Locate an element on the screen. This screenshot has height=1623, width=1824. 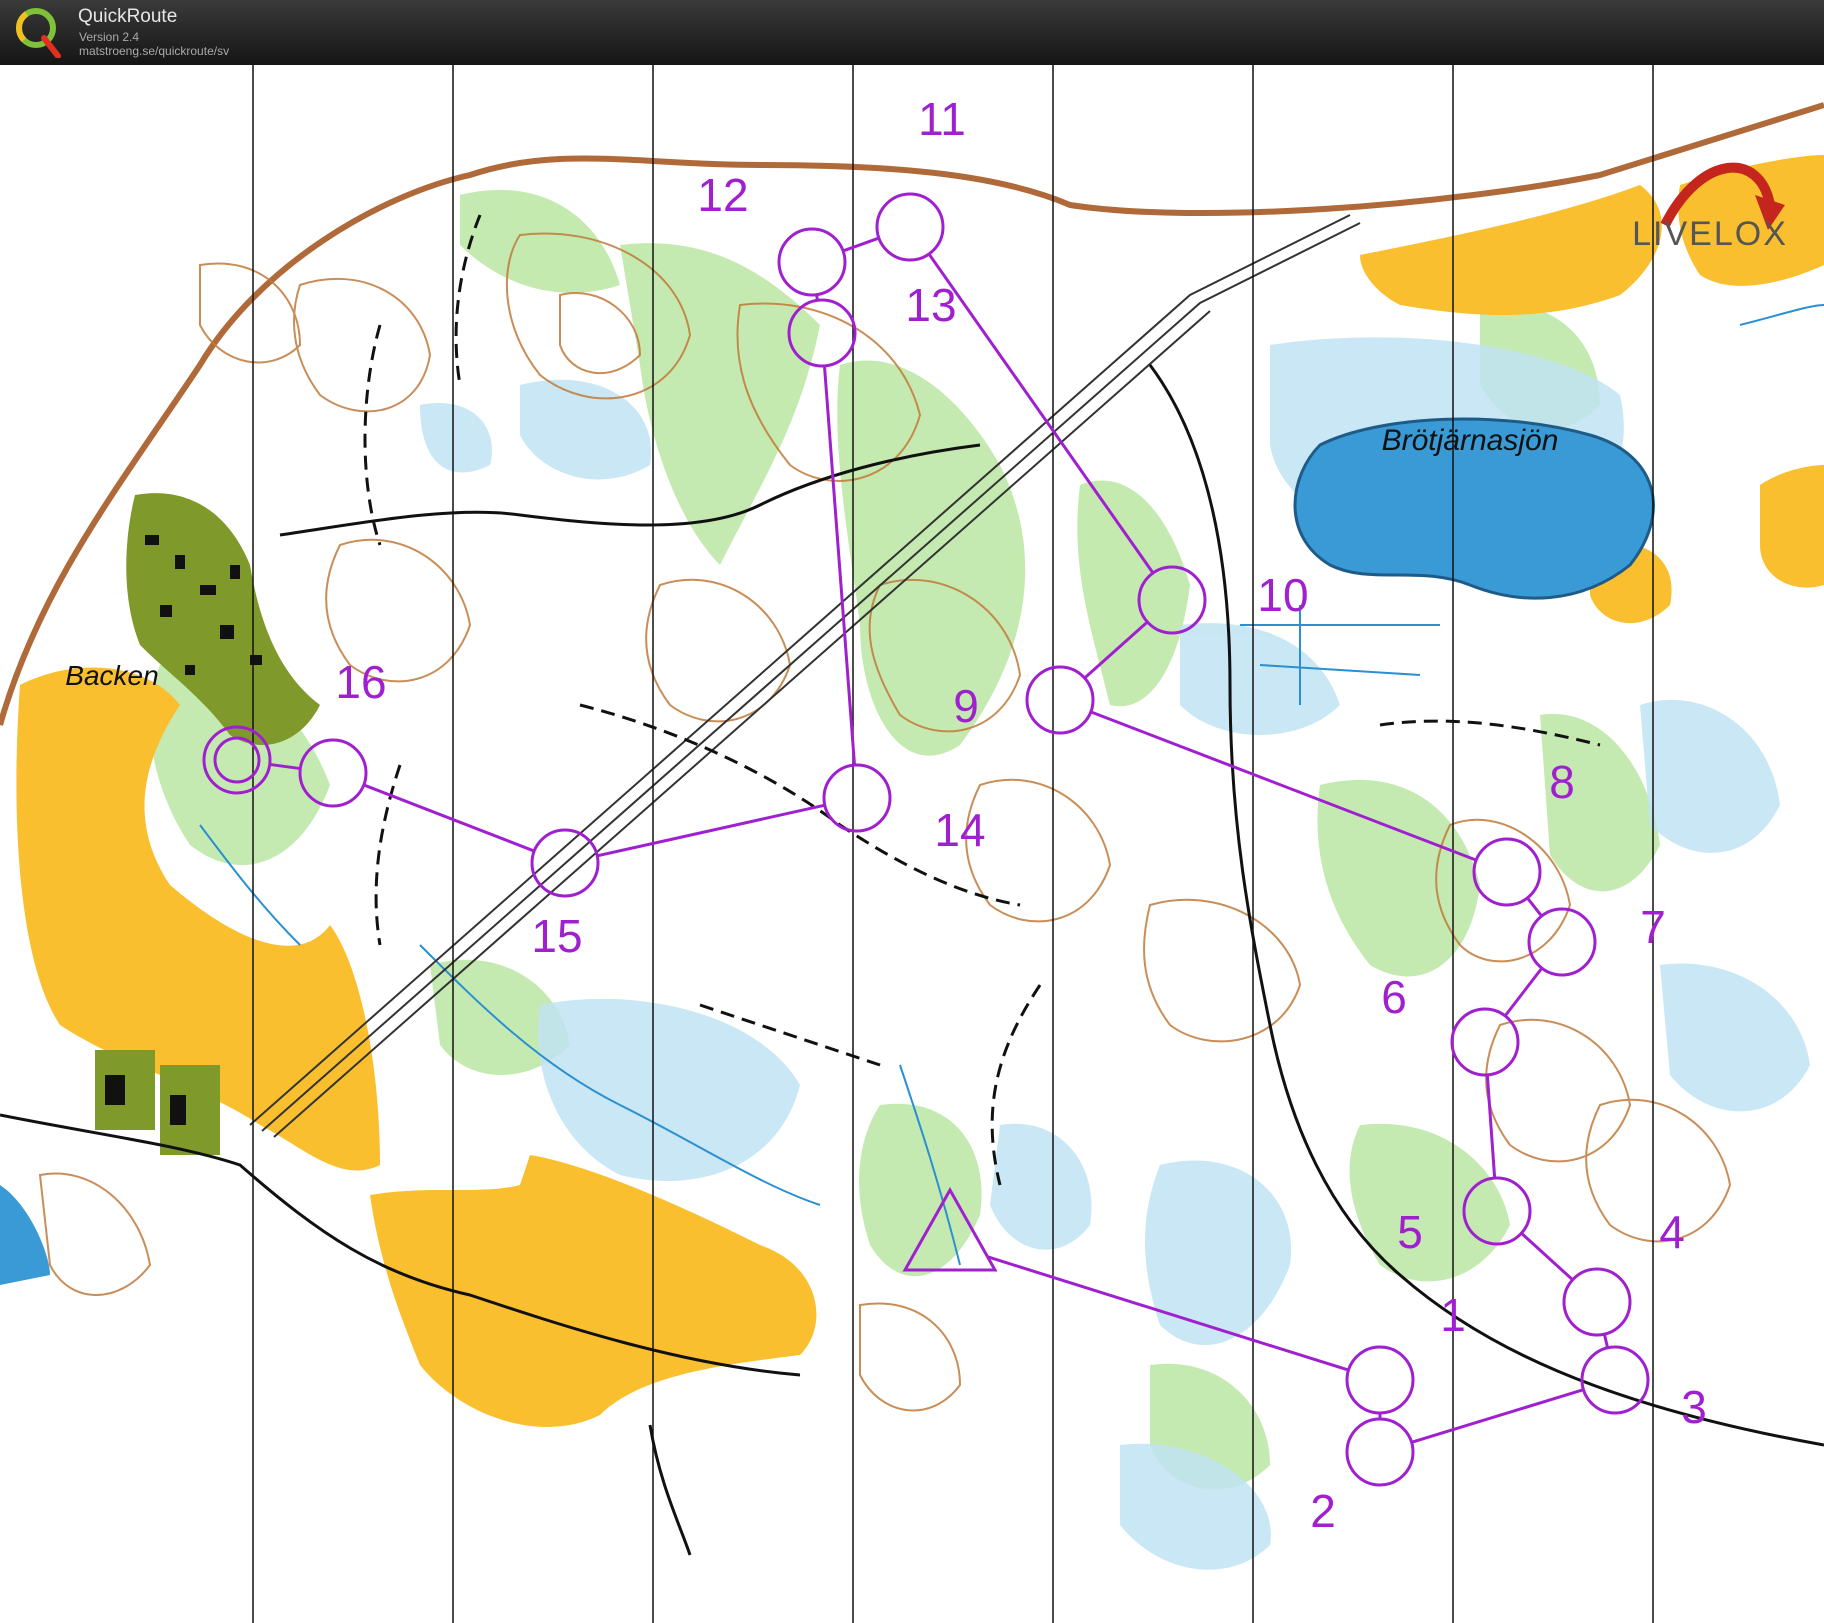
control-label-15: 15 is located at coordinates (556, 936).